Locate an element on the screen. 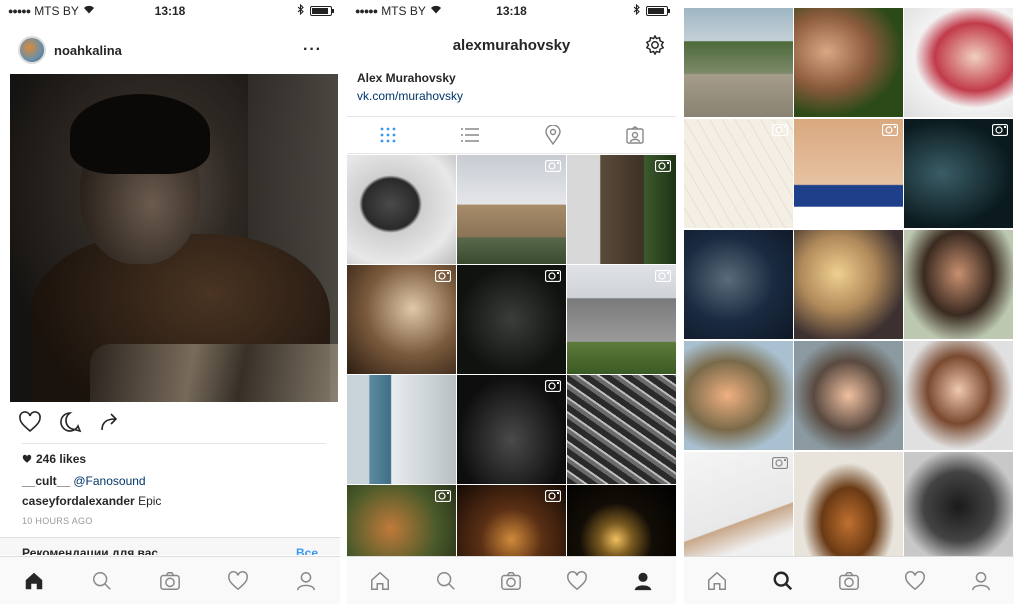 This screenshot has height=604, width=1024. comment-mention: @Fanosound is located at coordinates (109, 481).